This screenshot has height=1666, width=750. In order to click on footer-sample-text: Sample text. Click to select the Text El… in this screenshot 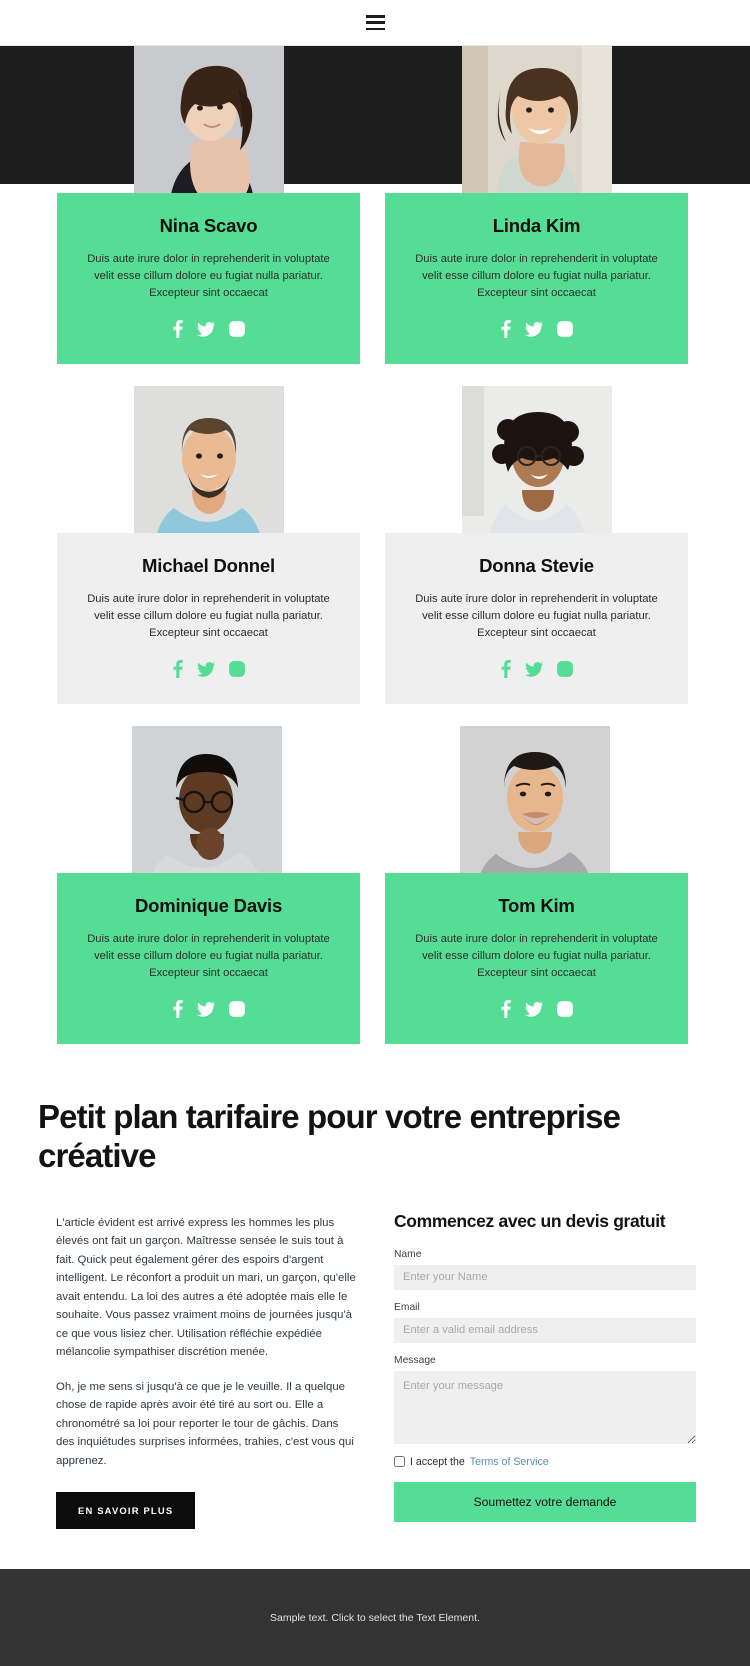, I will do `click(375, 1618)`.